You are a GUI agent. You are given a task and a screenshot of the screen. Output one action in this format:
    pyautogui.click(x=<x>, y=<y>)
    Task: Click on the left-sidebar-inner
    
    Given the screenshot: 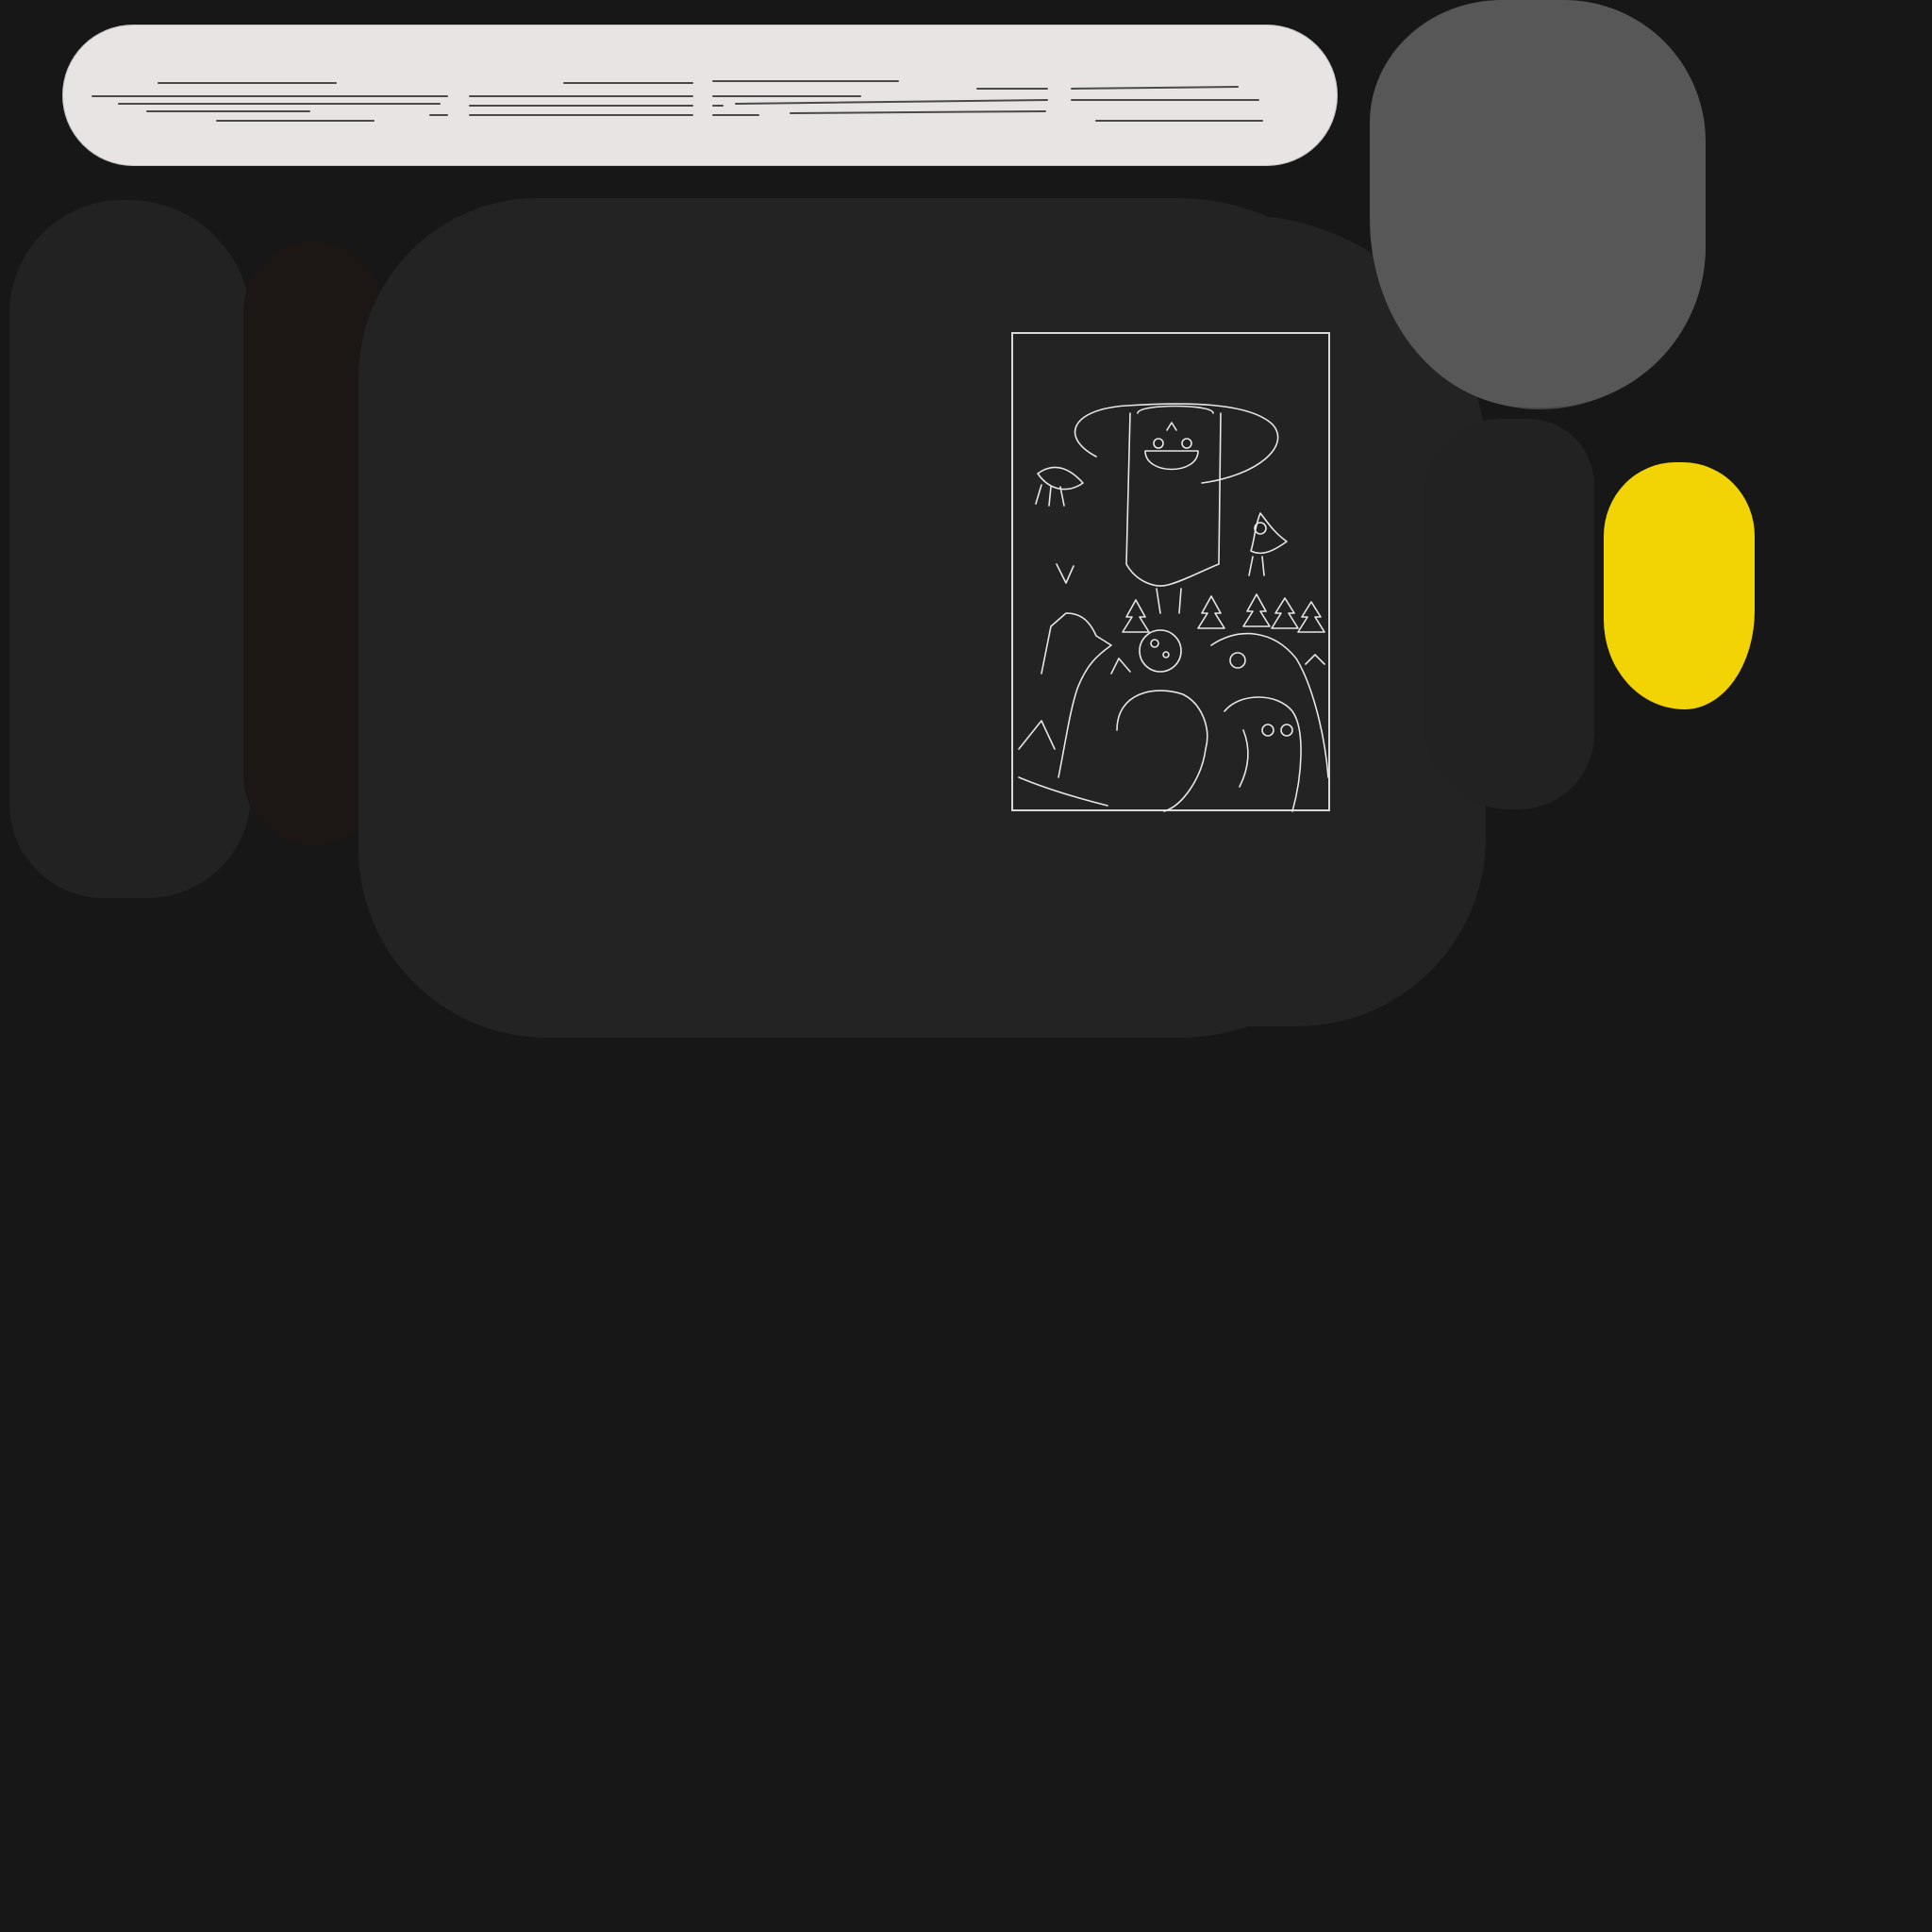 What is the action you would take?
    pyautogui.click(x=121, y=556)
    